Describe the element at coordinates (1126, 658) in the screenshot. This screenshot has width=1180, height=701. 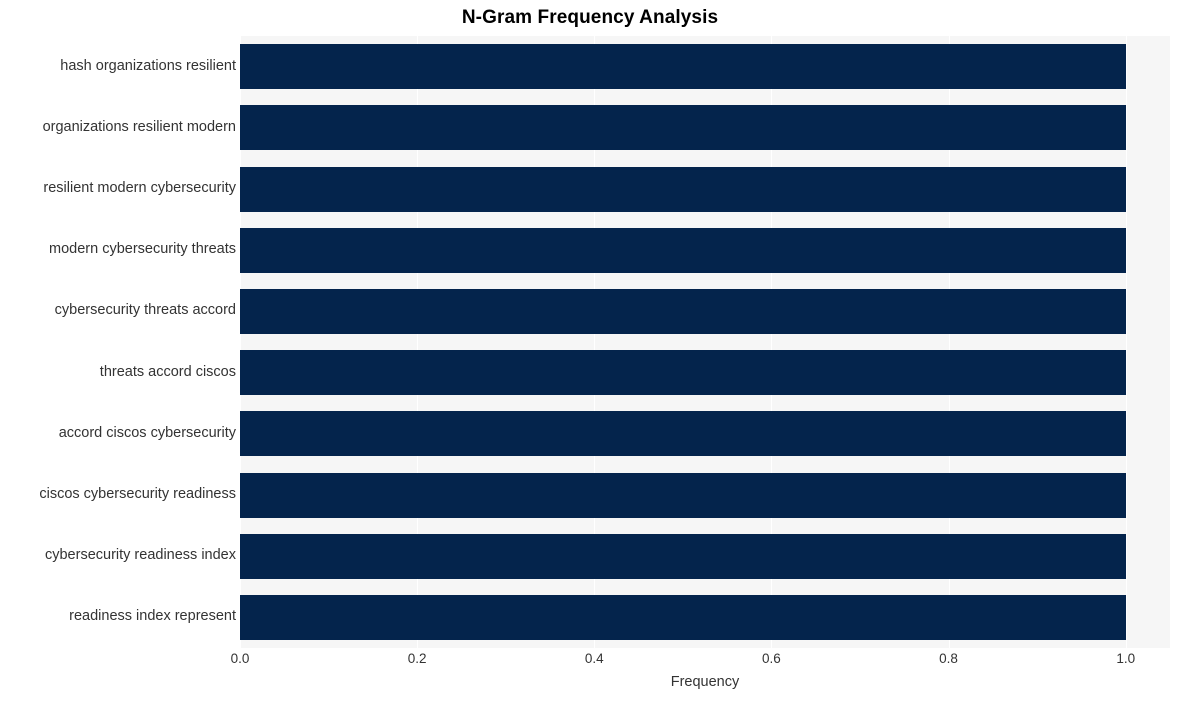
I see `x-axis-tick-label: 1.0` at that location.